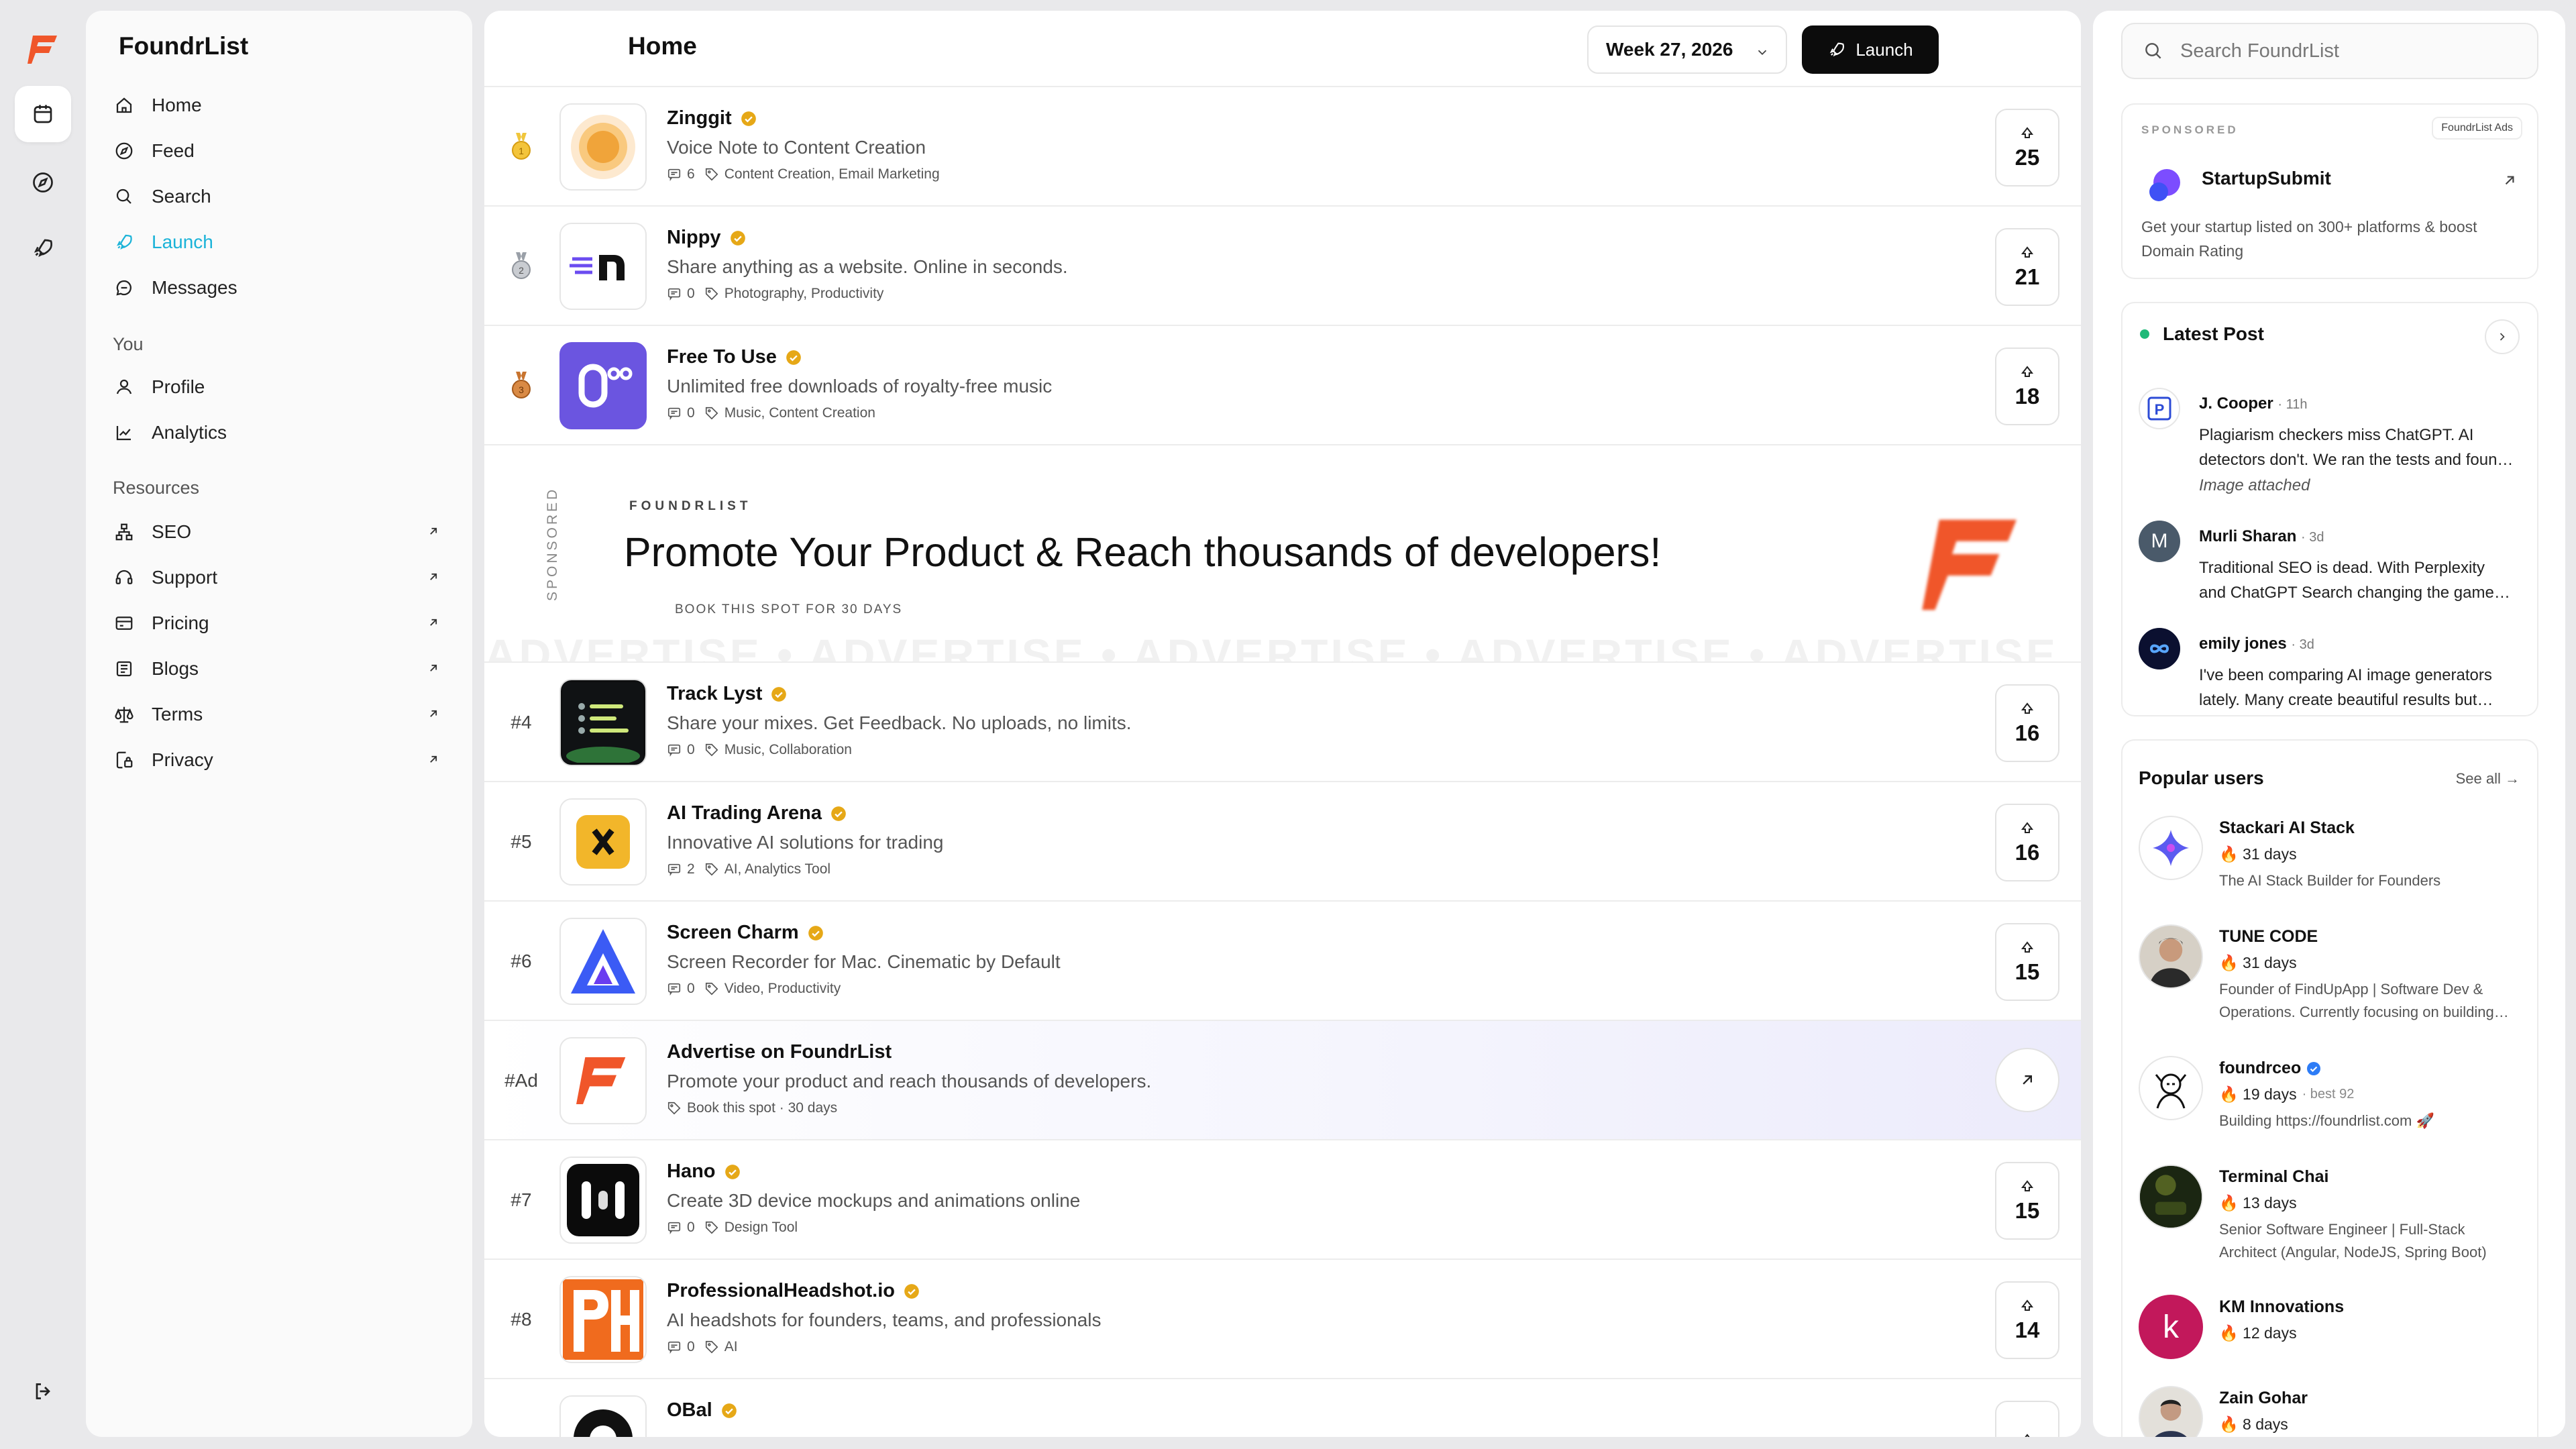  What do you see at coordinates (2213, 333) in the screenshot?
I see `latest-post-title: Latest Post` at bounding box center [2213, 333].